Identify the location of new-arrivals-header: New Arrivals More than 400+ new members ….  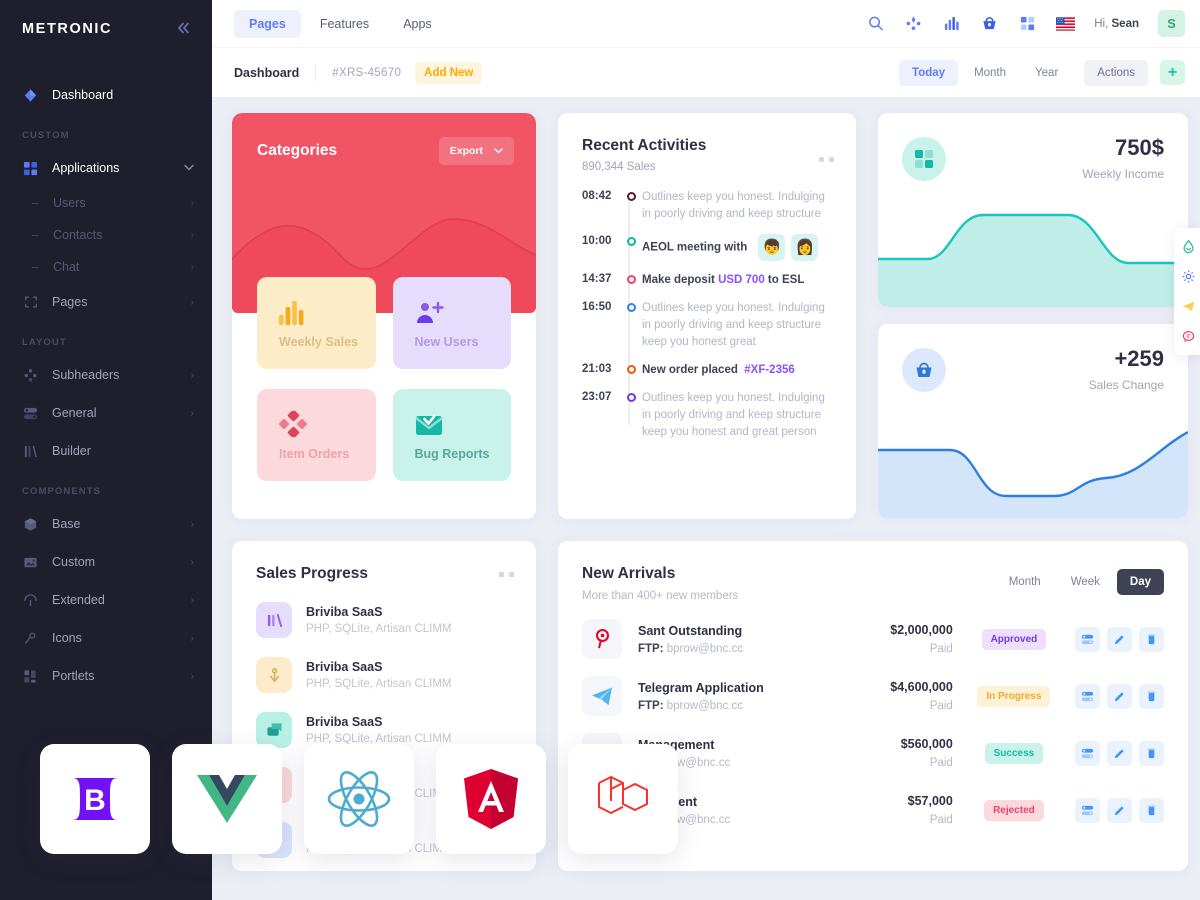
(873, 583).